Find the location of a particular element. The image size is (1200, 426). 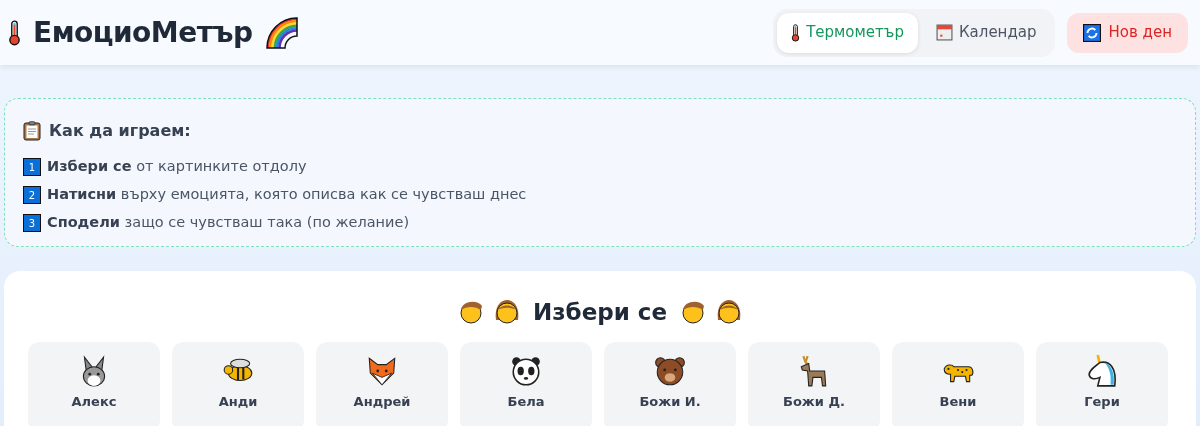

person-tile: Божи И. is located at coordinates (670, 383).